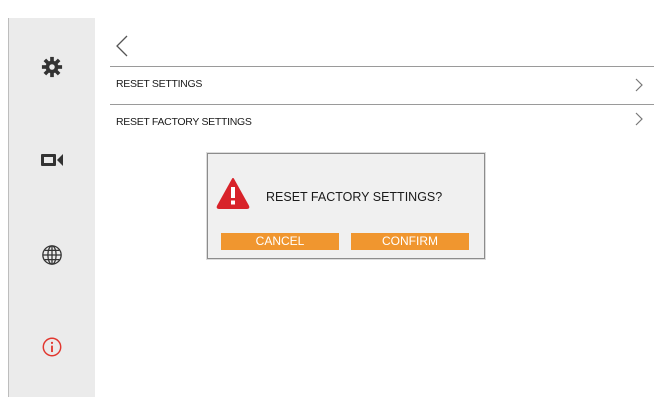 Image resolution: width=670 pixels, height=397 pixels. I want to click on chevron-left-icon, so click(122, 46).